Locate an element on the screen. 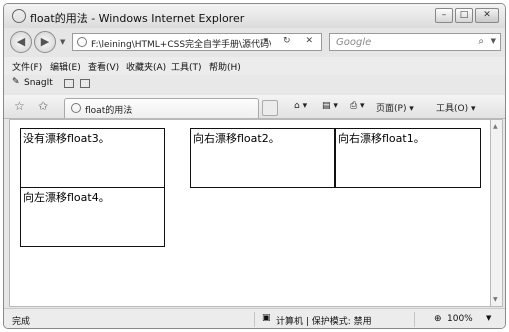  zoom-dropdown-icon: ▼ is located at coordinates (488, 318).